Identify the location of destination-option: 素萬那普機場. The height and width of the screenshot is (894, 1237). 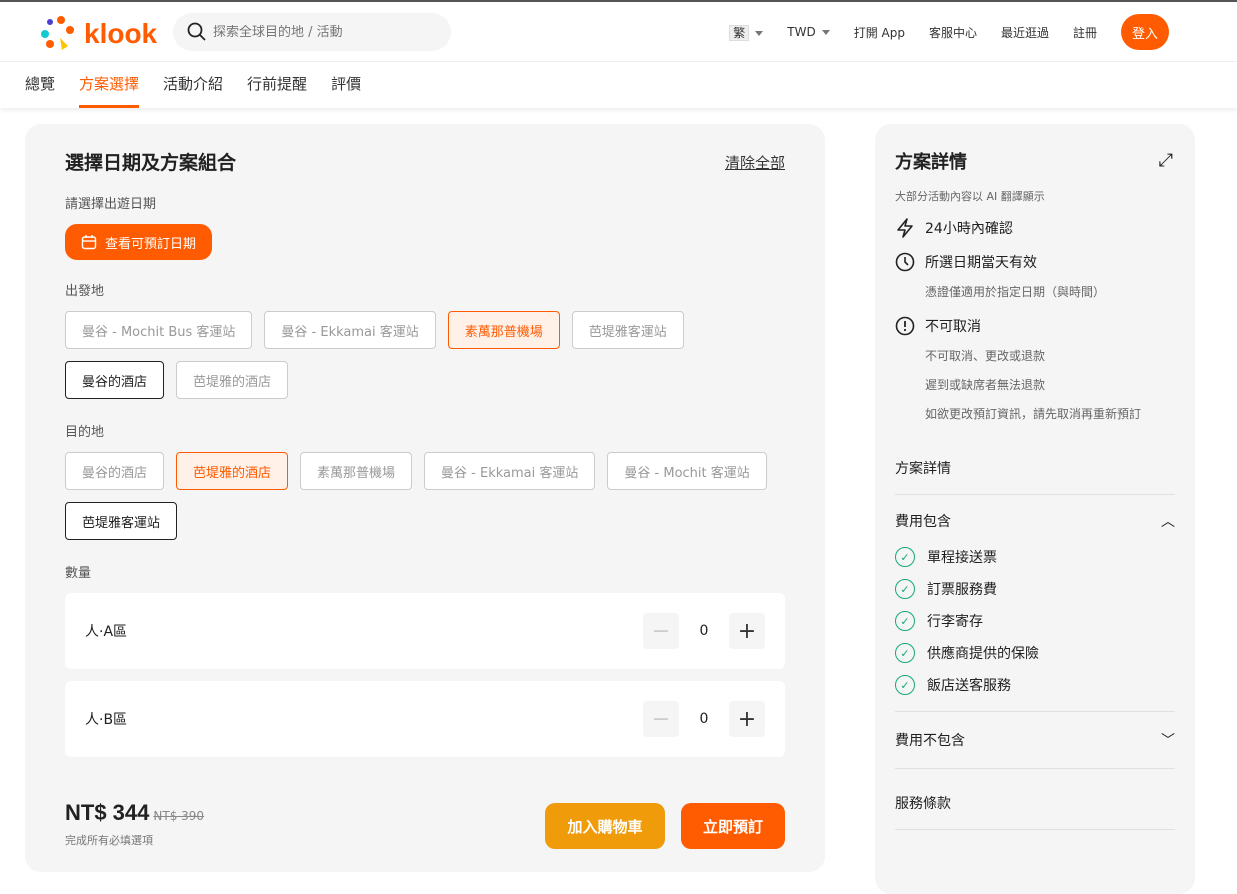
(356, 471).